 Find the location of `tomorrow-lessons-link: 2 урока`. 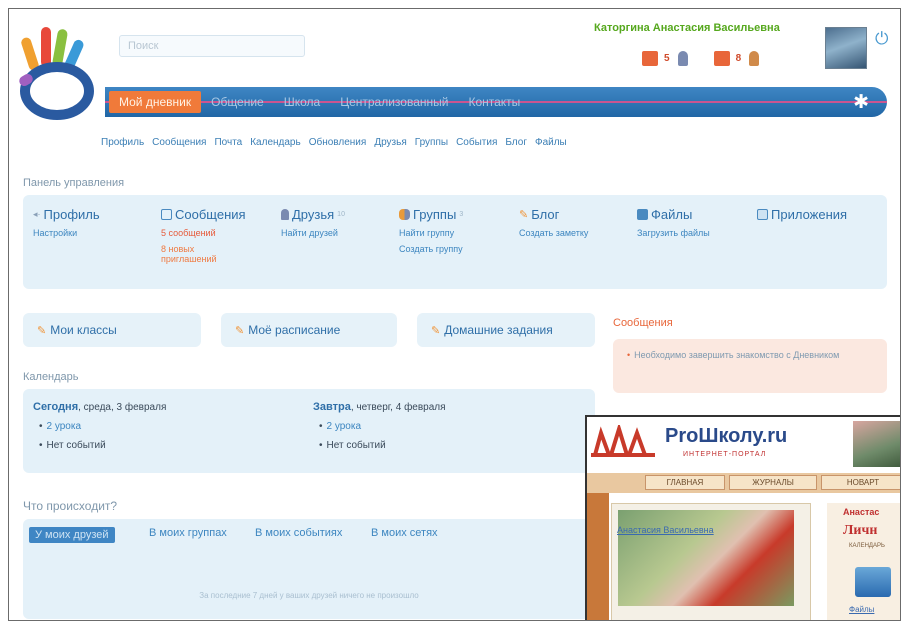

tomorrow-lessons-link: 2 урока is located at coordinates (344, 426).